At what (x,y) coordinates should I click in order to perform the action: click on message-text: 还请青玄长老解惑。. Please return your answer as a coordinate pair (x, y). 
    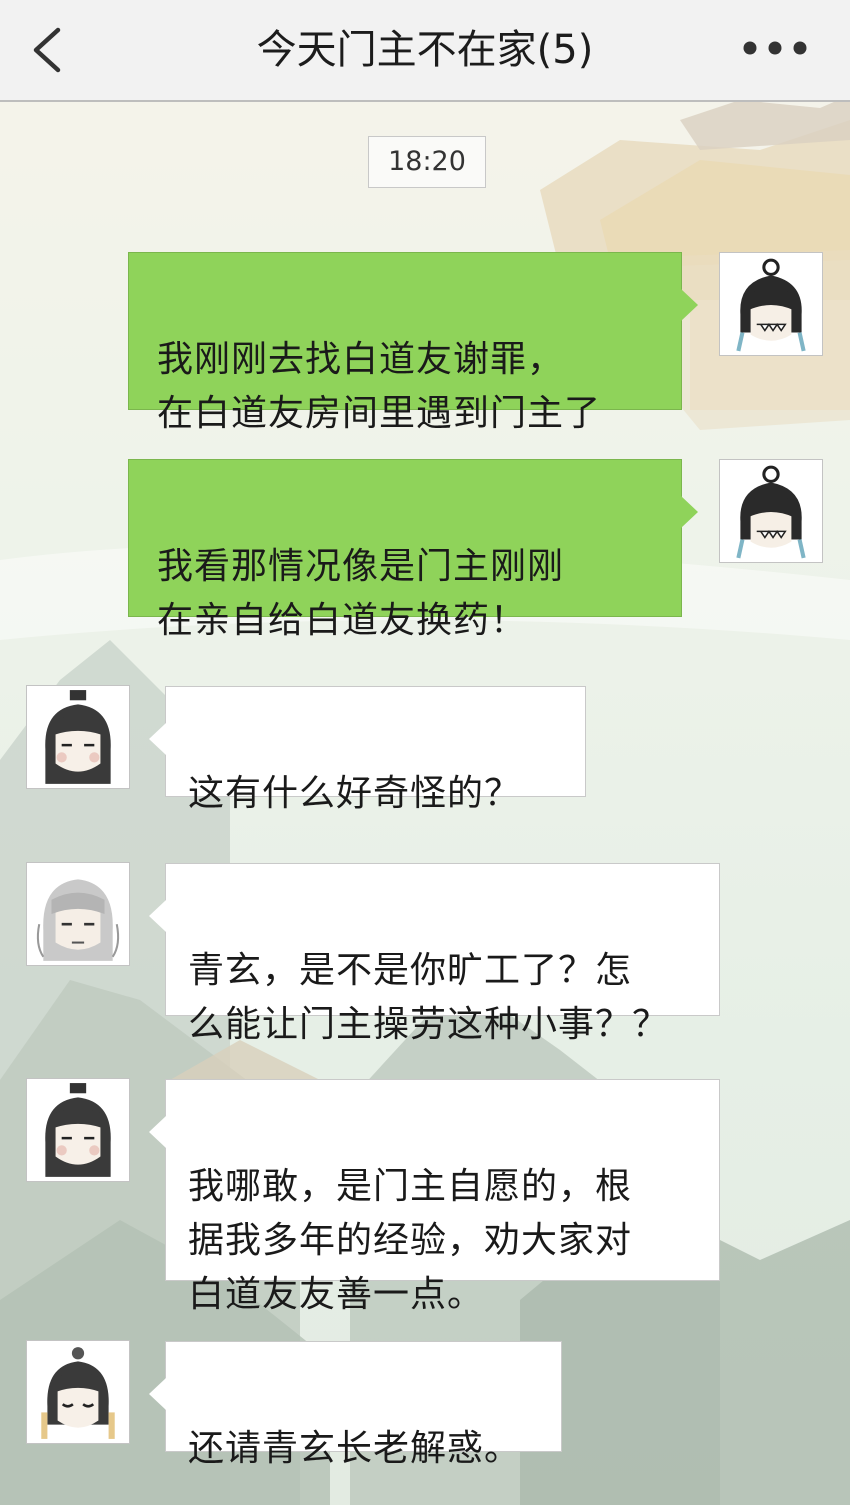
    Looking at the image, I should click on (355, 1448).